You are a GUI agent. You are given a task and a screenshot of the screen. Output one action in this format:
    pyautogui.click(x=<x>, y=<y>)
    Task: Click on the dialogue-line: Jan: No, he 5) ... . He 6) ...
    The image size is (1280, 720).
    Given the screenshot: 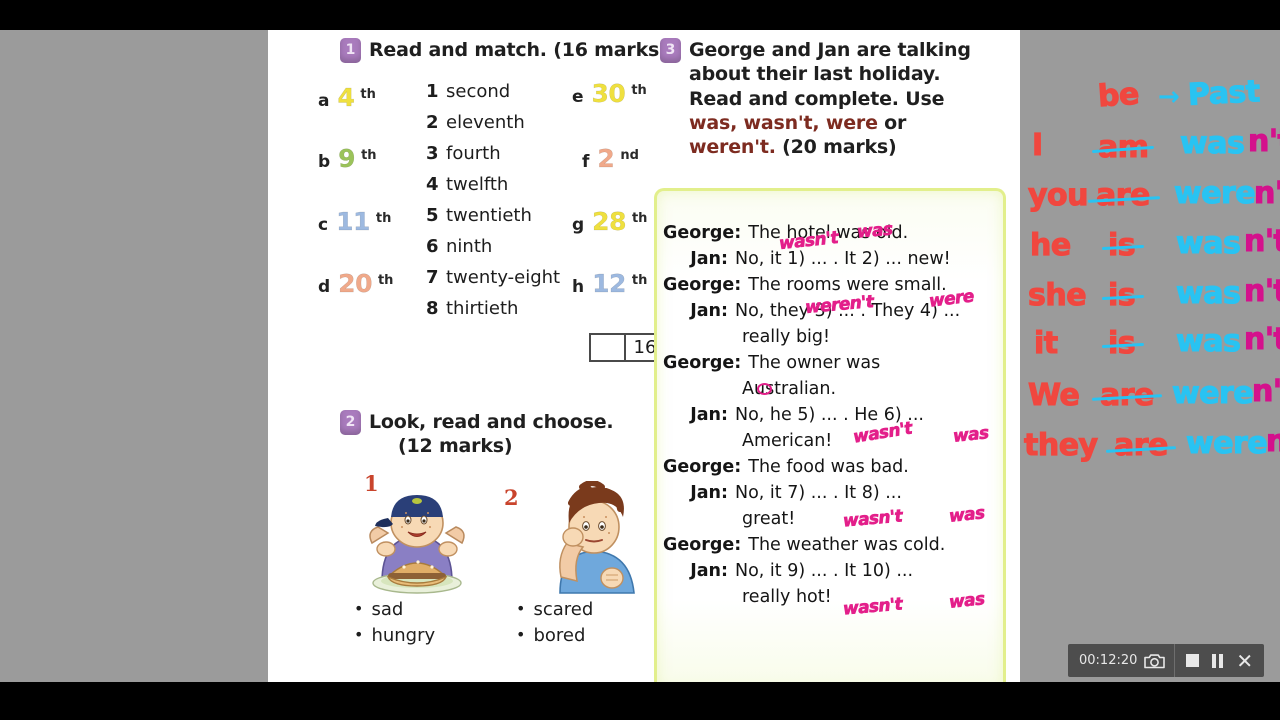 What is the action you would take?
    pyautogui.click(x=830, y=415)
    